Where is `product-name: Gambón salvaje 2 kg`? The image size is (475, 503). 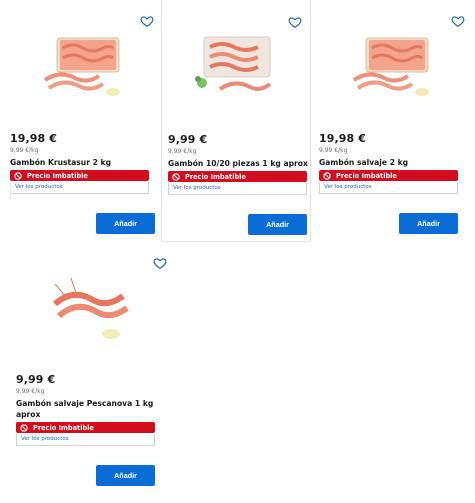 product-name: Gambón salvaje 2 kg is located at coordinates (389, 162).